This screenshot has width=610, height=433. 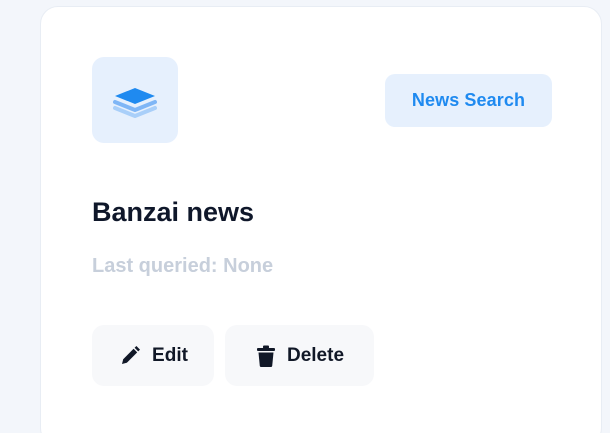 What do you see at coordinates (130, 356) in the screenshot?
I see `pencil-icon` at bounding box center [130, 356].